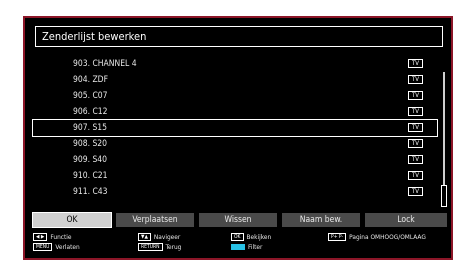  I want to click on panel-title: Zenderlijst bewerken, so click(239, 36).